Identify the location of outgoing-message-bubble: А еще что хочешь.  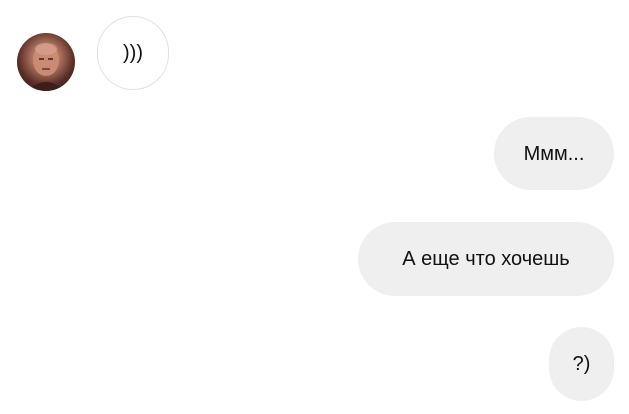
(486, 259).